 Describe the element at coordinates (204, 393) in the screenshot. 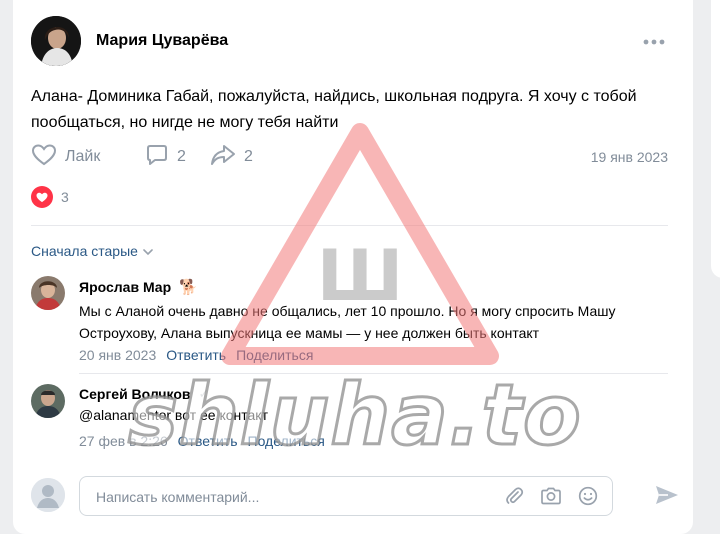

I see `verified-check-icon: ✓` at that location.